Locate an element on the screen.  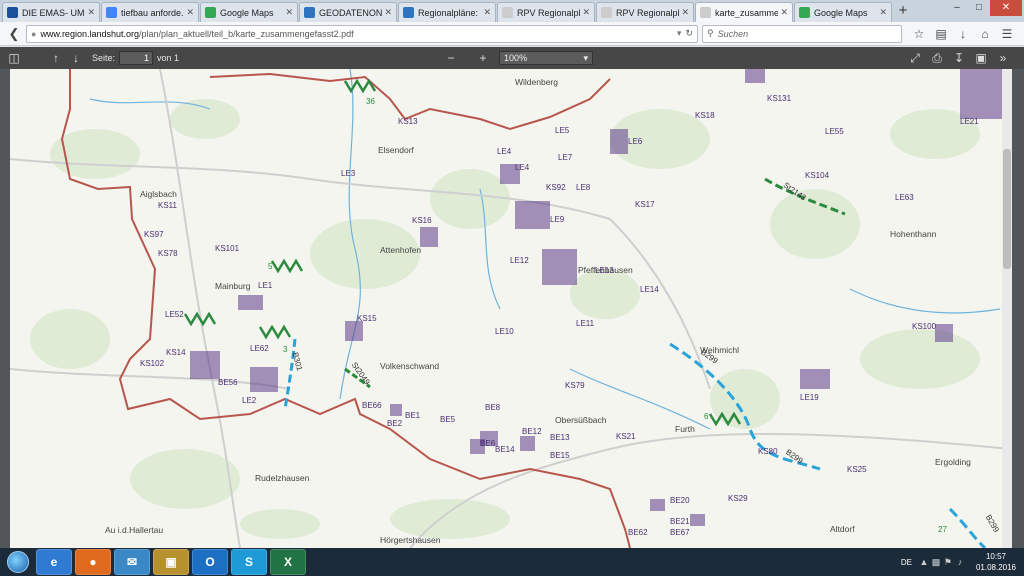
clock: 10:57 01.08.2016 is located at coordinates (996, 562).